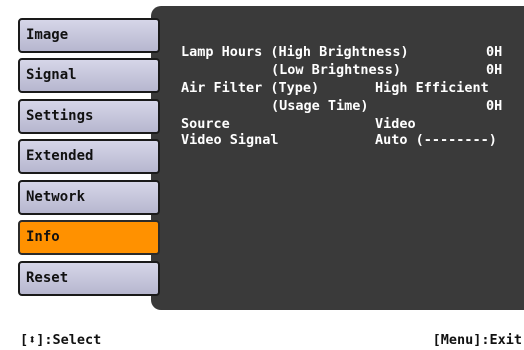 The image size is (524, 350). Describe the element at coordinates (47, 35) in the screenshot. I see `menu-item-image-label: Image` at that location.